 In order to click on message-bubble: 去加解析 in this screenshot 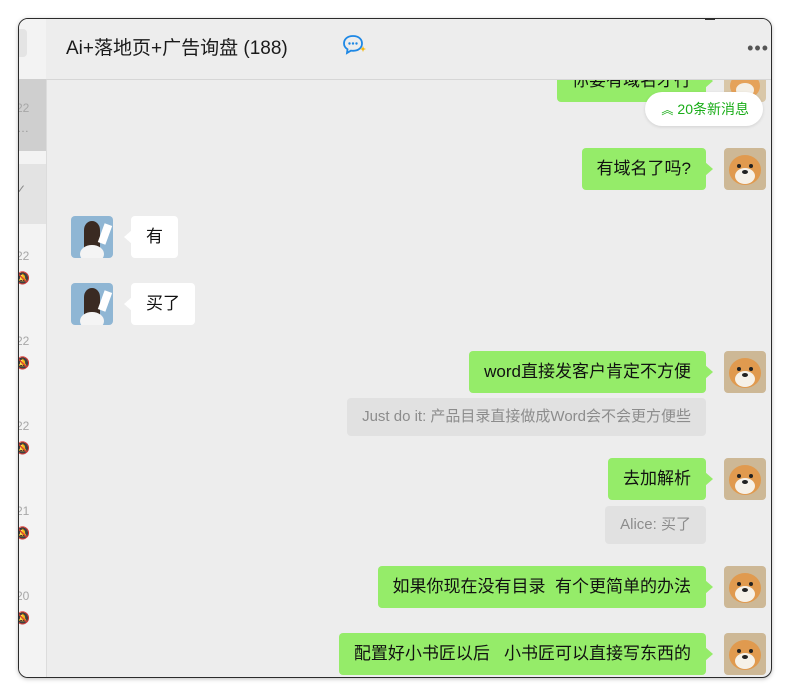, I will do `click(660, 479)`.